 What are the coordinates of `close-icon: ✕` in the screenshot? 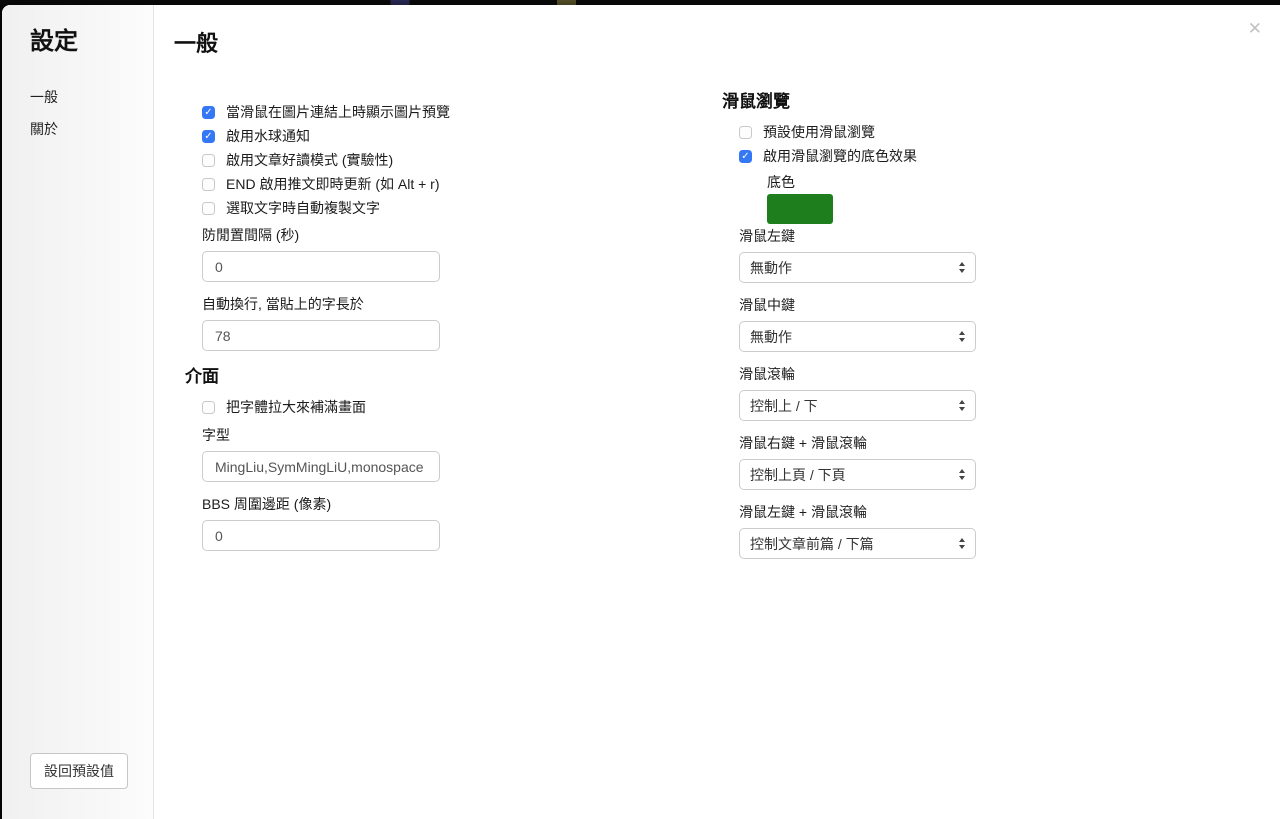 It's located at (1255, 28).